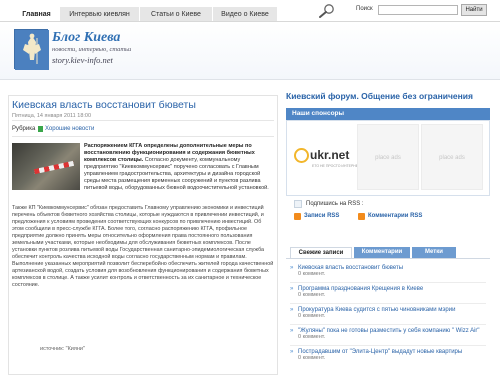 The height and width of the screenshot is (375, 500). Describe the element at coordinates (52, 116) in the screenshot. I see `article-date: Пятница, 14 января 2011 18:00` at that location.